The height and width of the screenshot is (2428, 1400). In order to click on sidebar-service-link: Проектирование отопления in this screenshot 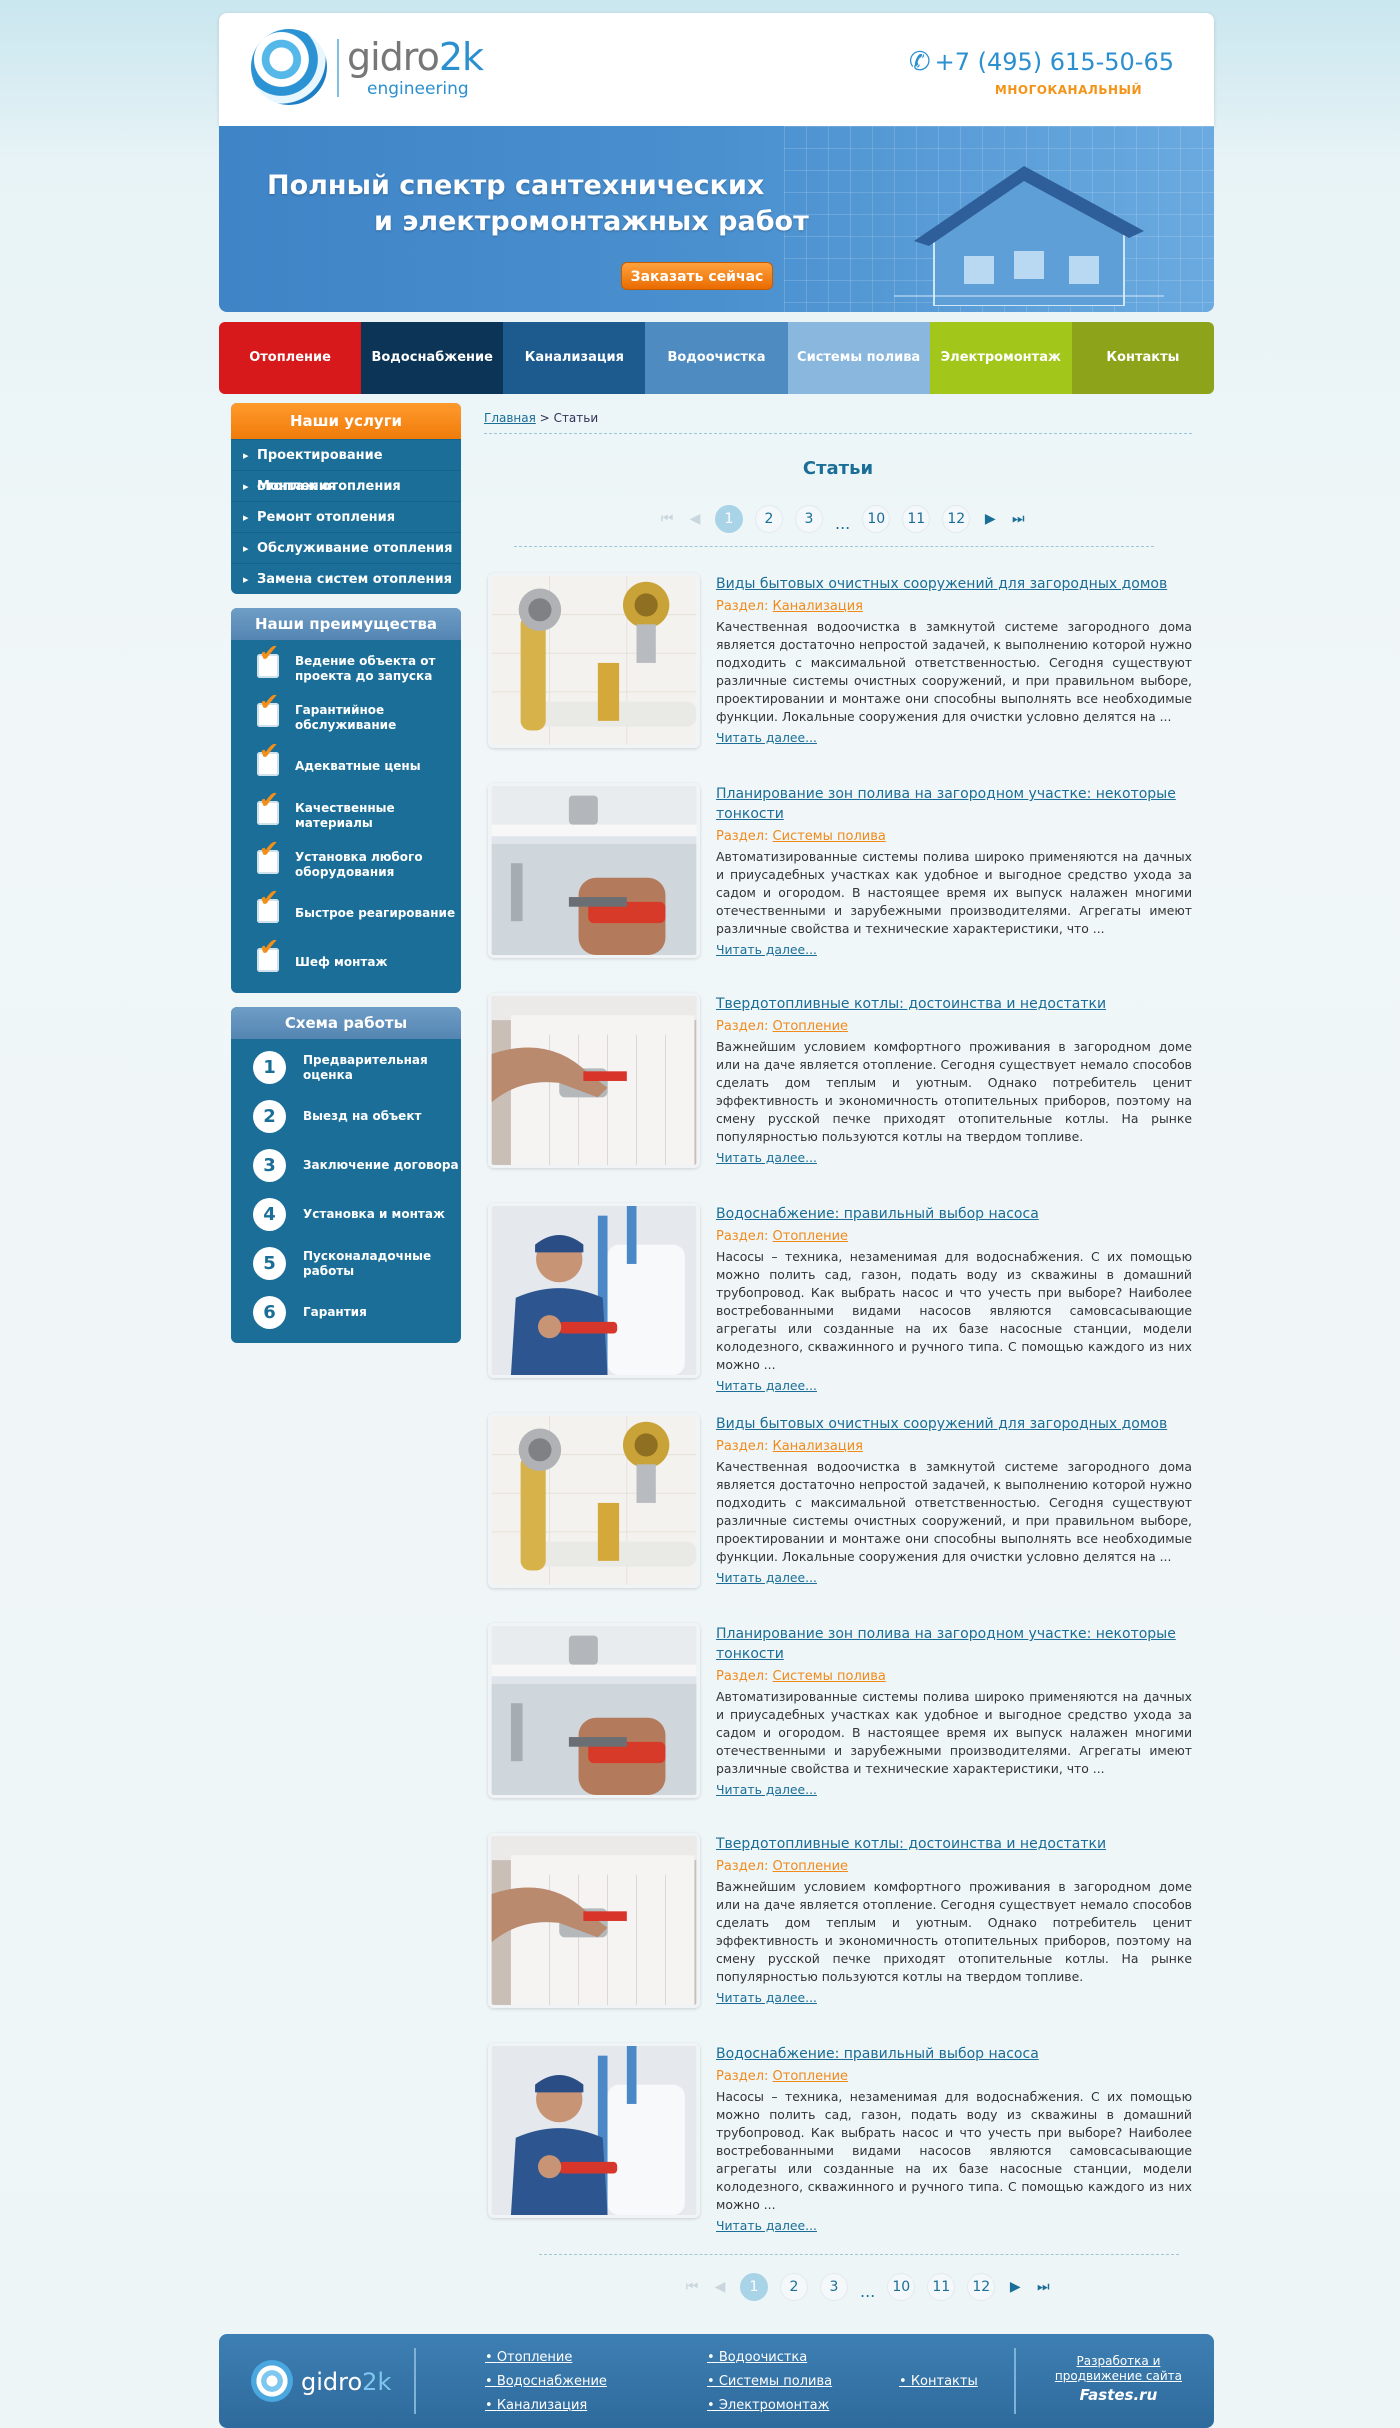, I will do `click(346, 466)`.